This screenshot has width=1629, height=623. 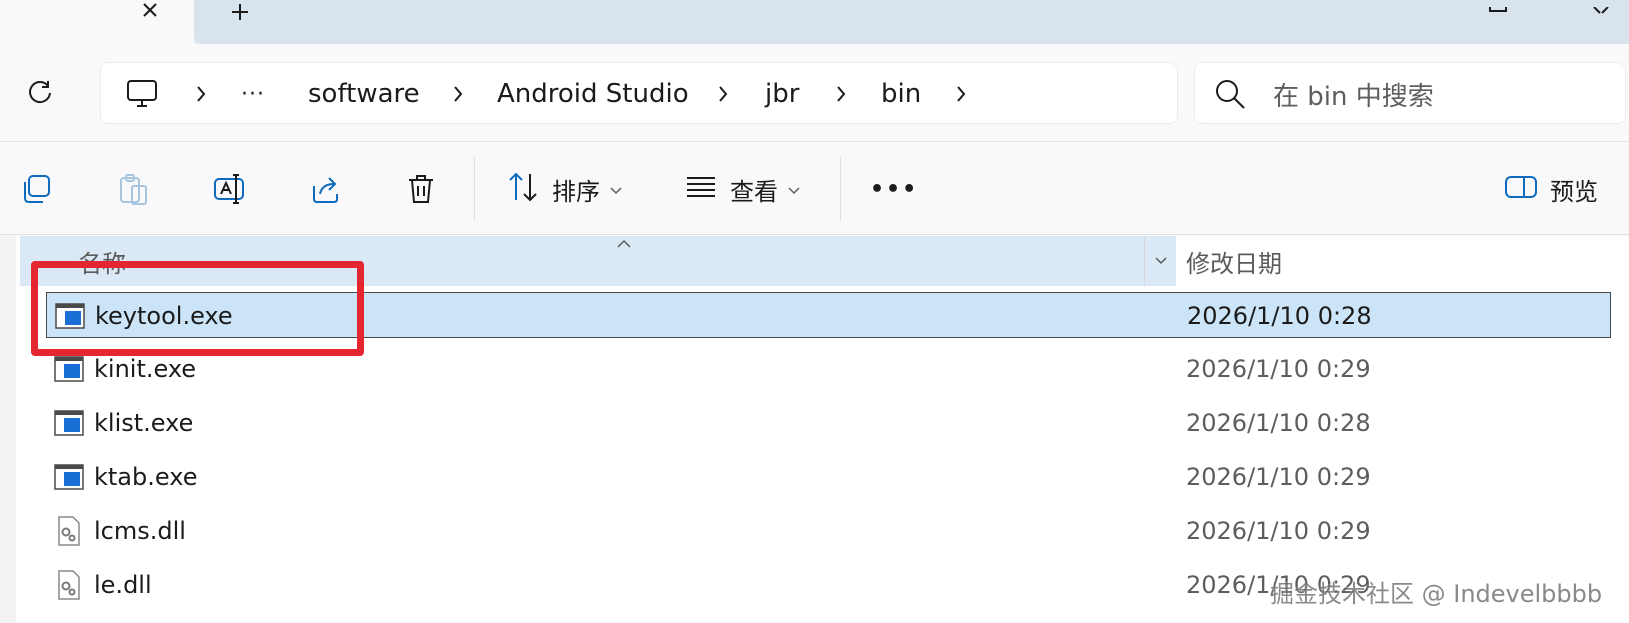 What do you see at coordinates (576, 191) in the screenshot?
I see `sort-label: 排序` at bounding box center [576, 191].